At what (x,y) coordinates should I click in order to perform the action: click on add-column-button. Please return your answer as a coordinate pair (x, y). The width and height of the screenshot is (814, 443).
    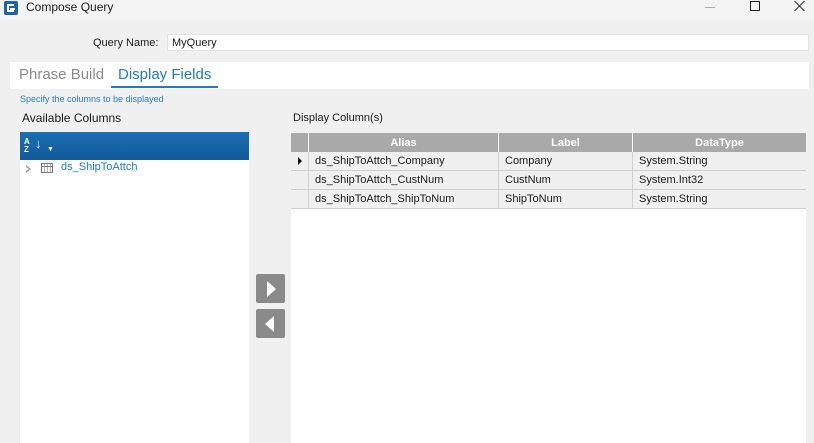
    Looking at the image, I should click on (270, 288).